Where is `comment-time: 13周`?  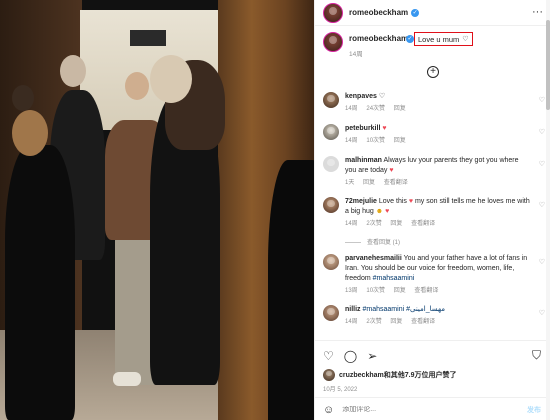 comment-time: 13周 is located at coordinates (351, 291).